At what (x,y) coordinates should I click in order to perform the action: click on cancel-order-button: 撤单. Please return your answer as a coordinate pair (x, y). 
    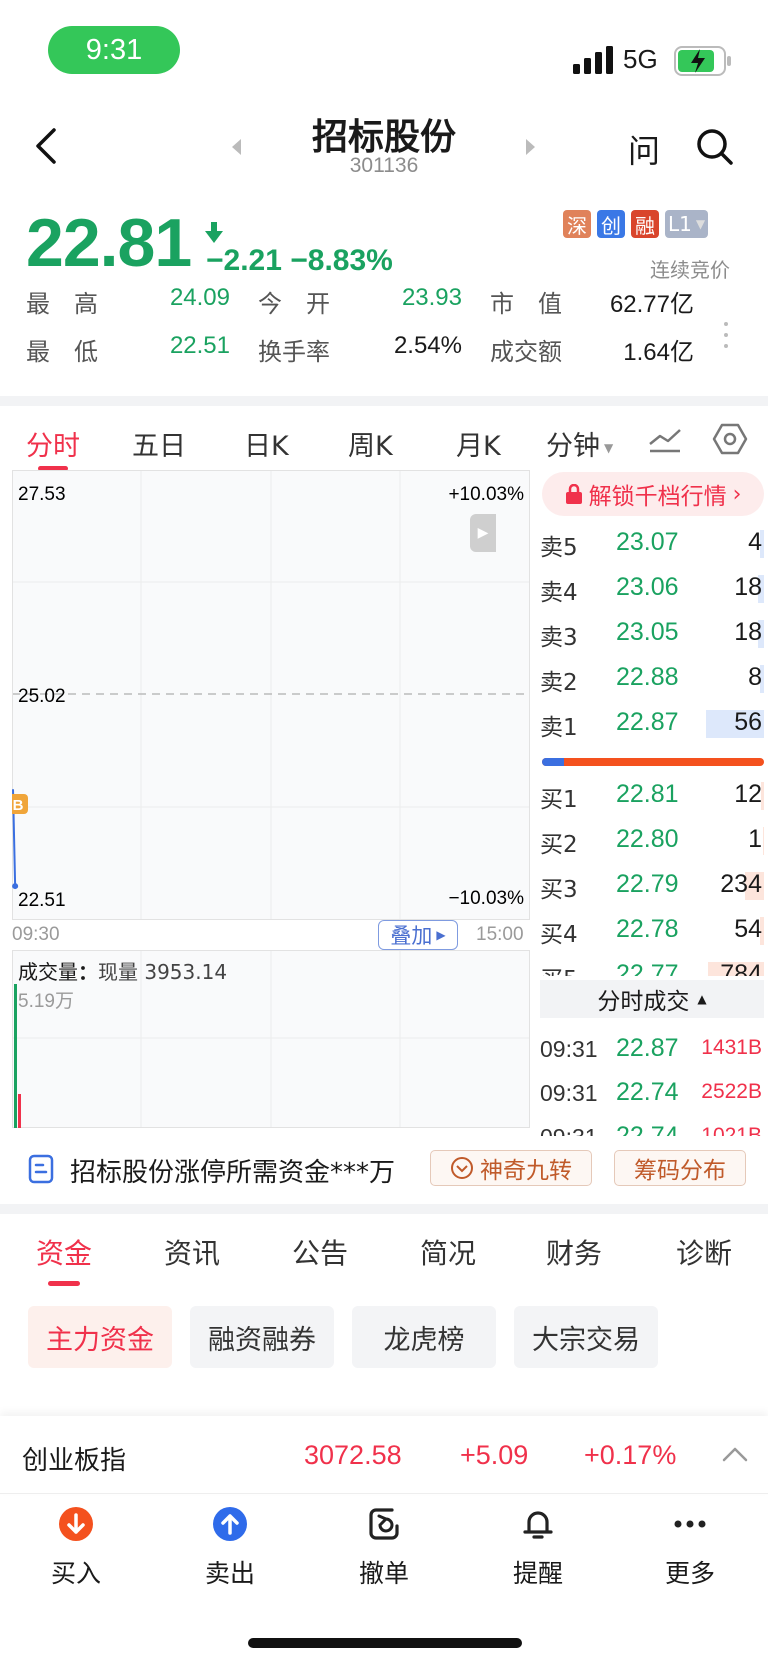
    Looking at the image, I should click on (384, 1548).